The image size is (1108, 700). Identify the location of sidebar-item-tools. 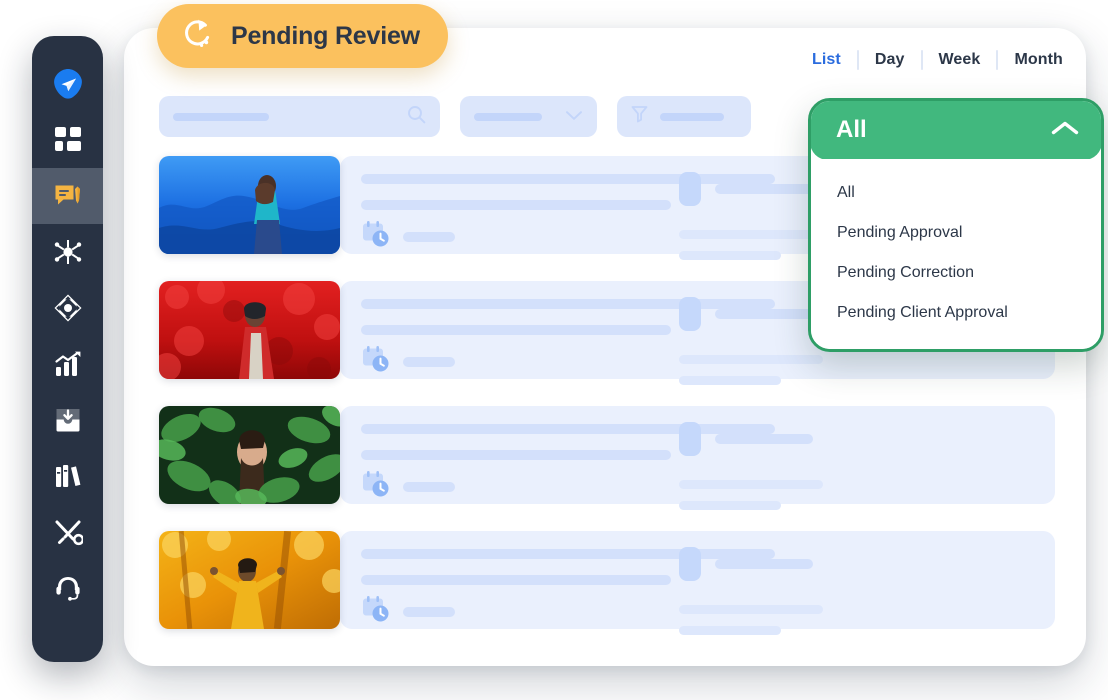
(67, 532).